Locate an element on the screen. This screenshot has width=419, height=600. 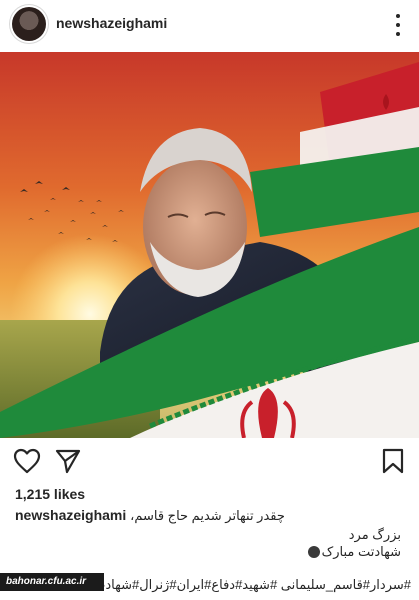
likes-count: 1,215 likes is located at coordinates (50, 494).